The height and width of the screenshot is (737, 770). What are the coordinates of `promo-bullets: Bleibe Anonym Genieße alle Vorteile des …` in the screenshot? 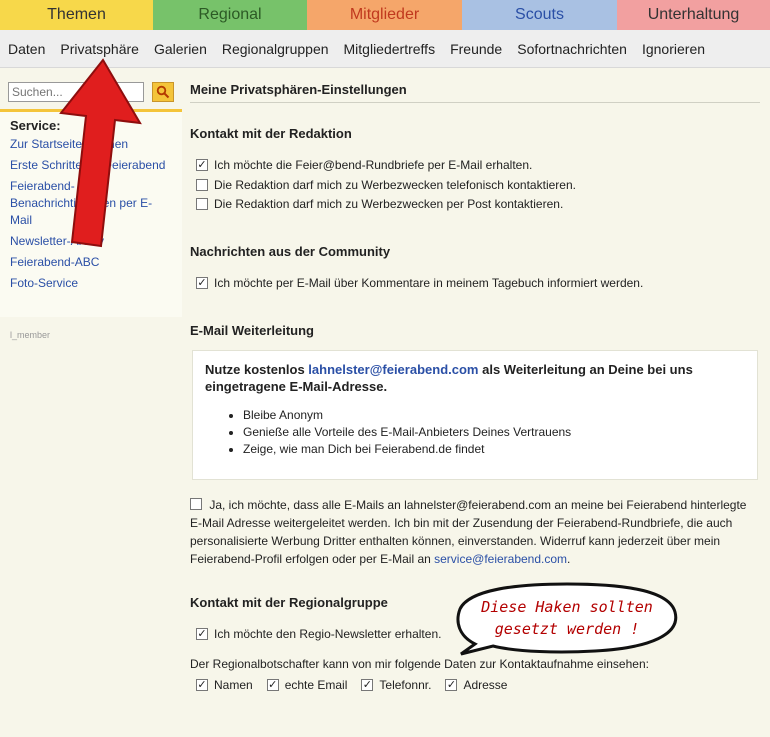 It's located at (494, 432).